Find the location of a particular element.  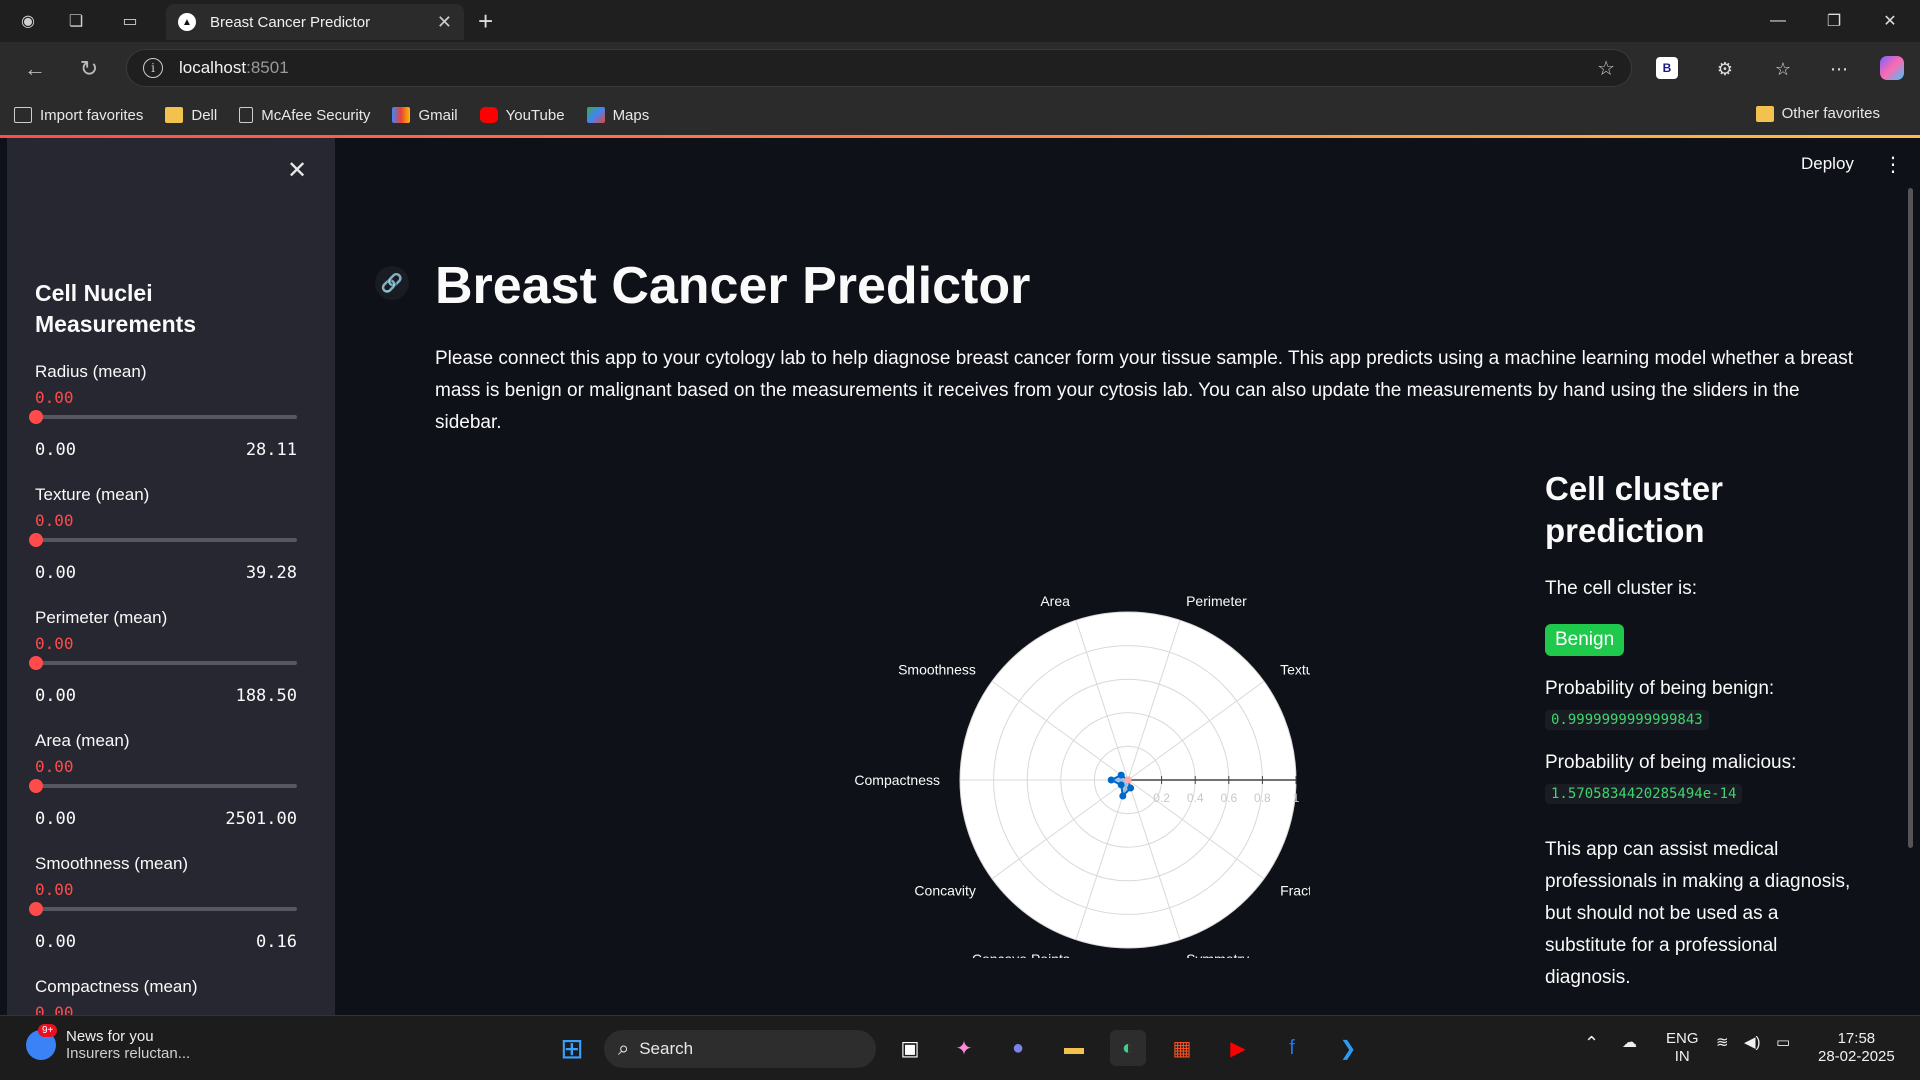

teams-icon: ● is located at coordinates (1018, 1048).